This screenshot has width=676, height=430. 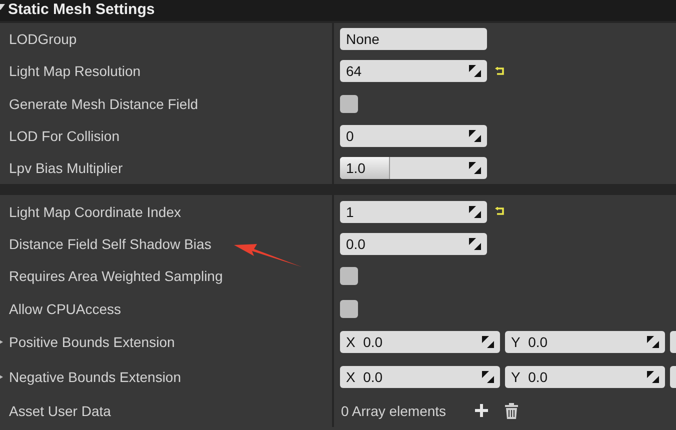 I want to click on property-label: LOD For Collision, so click(x=64, y=136).